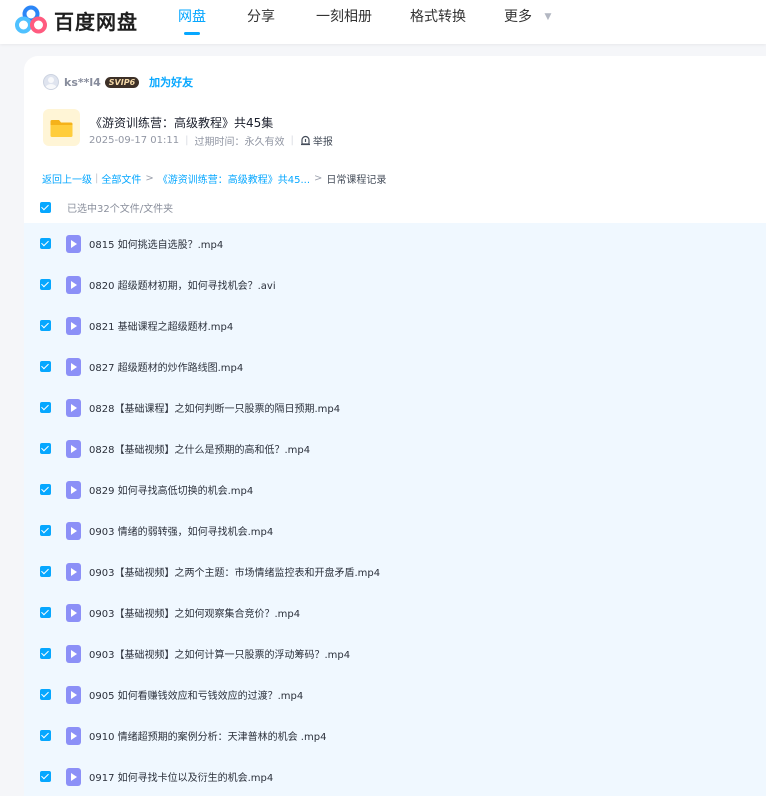 This screenshot has width=766, height=796. What do you see at coordinates (181, 530) in the screenshot?
I see `file-name: 0903 情绪的弱转强，如何寻找机会.mp4` at bounding box center [181, 530].